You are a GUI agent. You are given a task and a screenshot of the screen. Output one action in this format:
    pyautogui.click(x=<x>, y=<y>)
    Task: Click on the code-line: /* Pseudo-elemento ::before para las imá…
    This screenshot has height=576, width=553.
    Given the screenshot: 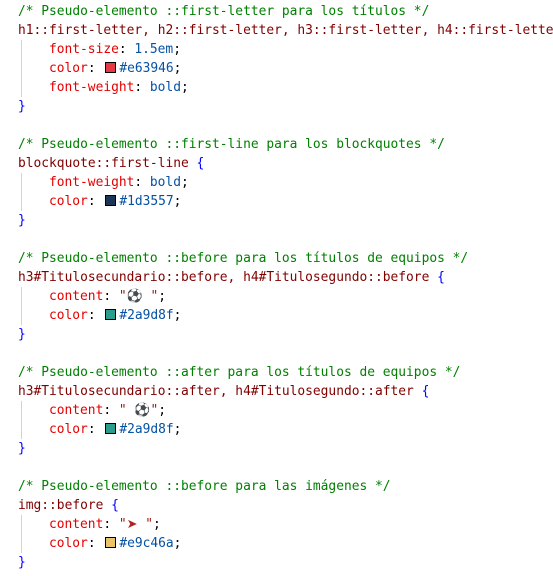 What is the action you would take?
    pyautogui.click(x=285, y=486)
    